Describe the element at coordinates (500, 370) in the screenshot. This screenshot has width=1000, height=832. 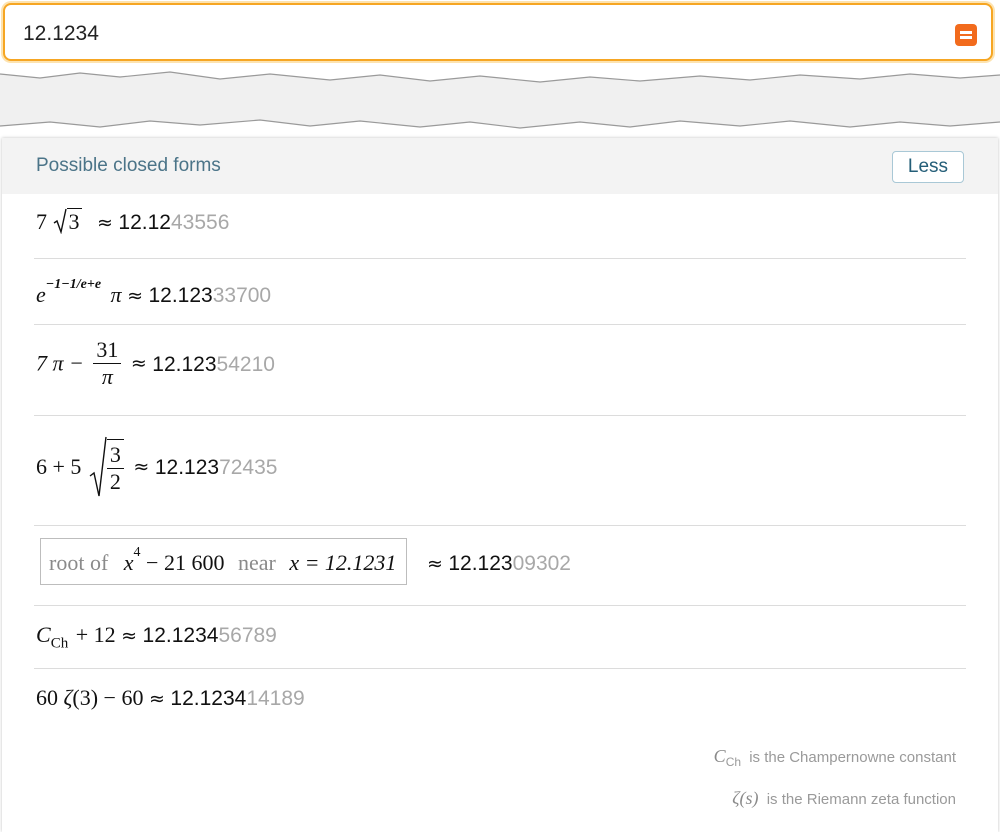
I see `result-row-3: 7 π − 31 π ≈ 12.12354210` at that location.